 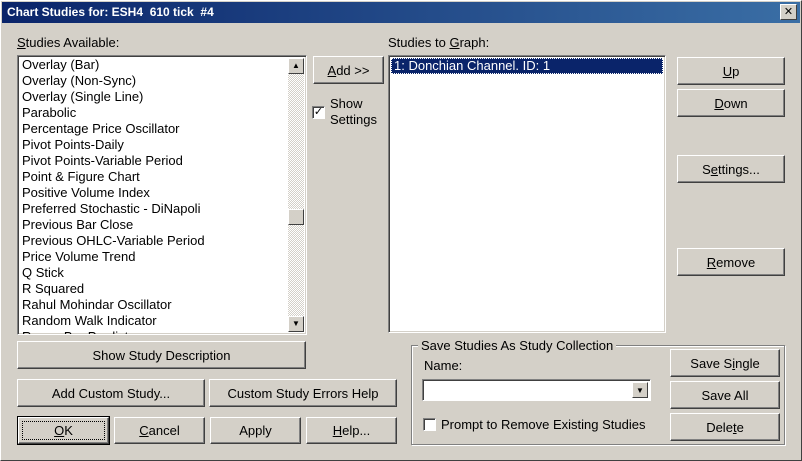 What do you see at coordinates (725, 395) in the screenshot?
I see `save-all-button: Save All` at bounding box center [725, 395].